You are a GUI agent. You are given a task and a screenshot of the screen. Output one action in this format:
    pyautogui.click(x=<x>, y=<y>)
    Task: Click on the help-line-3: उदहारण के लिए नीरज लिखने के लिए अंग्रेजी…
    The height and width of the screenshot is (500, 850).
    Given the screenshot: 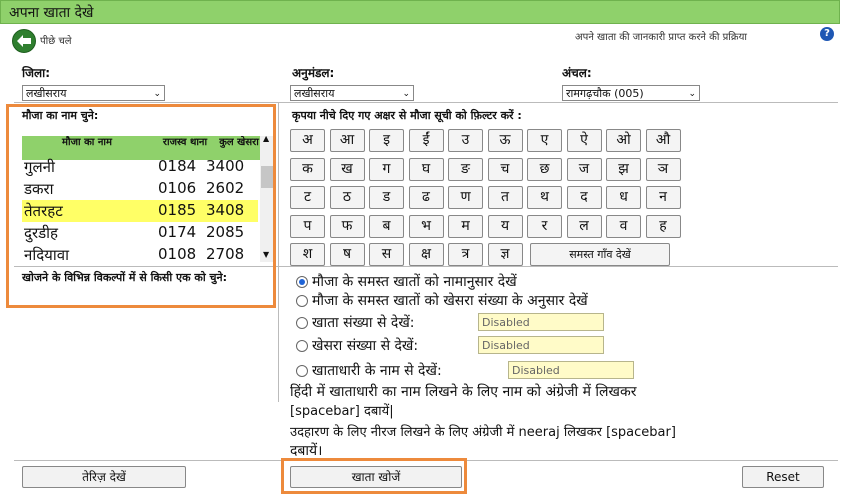 What is the action you would take?
    pyautogui.click(x=483, y=432)
    